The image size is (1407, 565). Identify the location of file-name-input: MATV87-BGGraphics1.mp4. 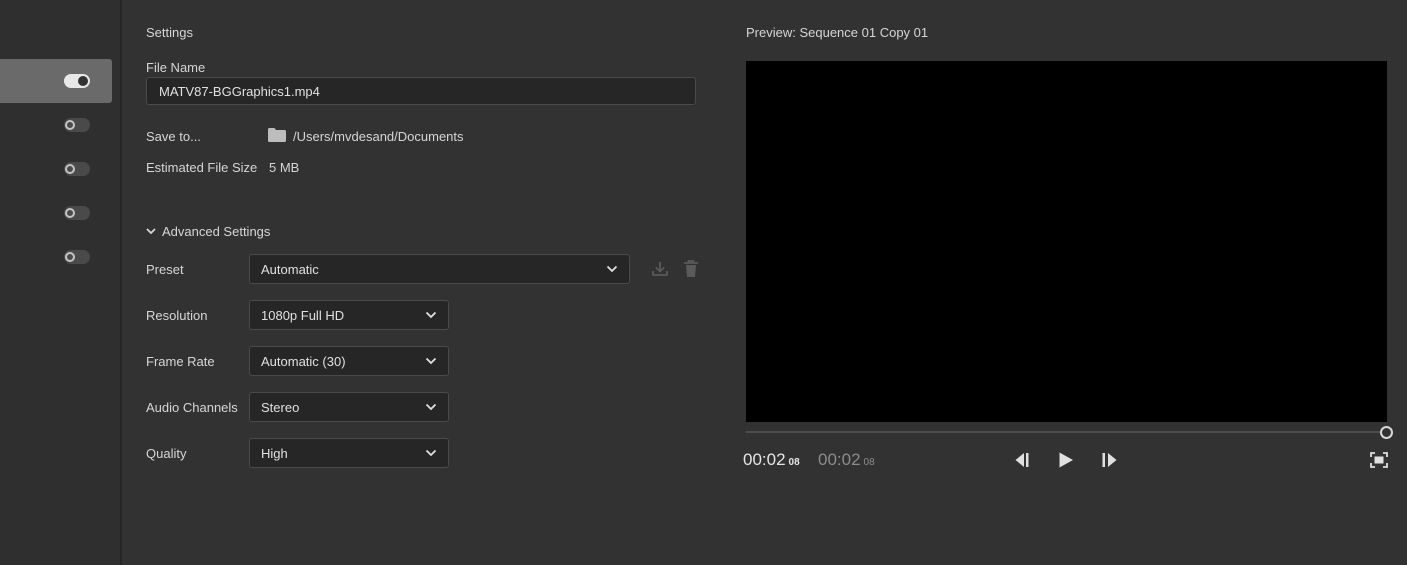
(421, 91).